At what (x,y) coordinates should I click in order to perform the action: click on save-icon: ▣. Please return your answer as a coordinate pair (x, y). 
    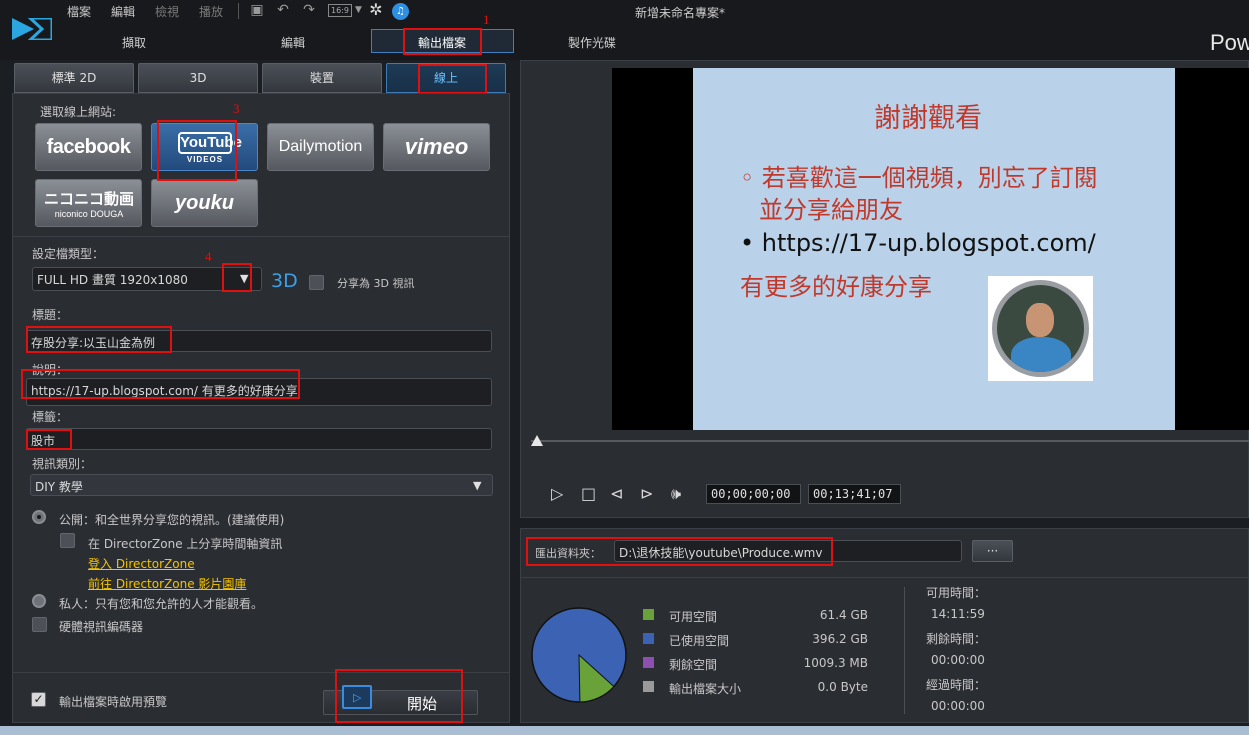
    Looking at the image, I should click on (257, 10).